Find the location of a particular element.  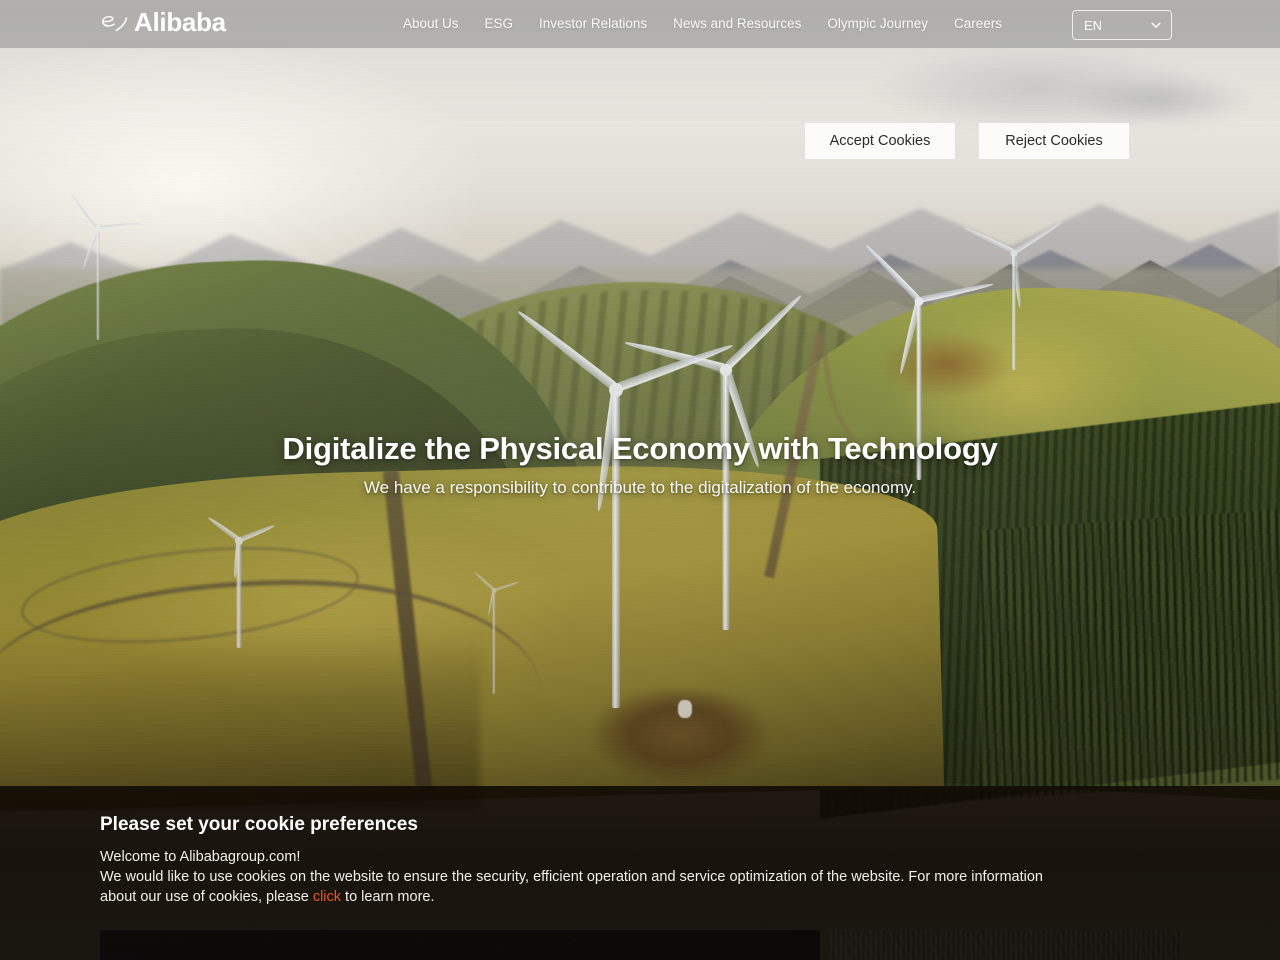

cookie-banner-actions: Accept Cookies Reject Cookies is located at coordinates (967, 141).